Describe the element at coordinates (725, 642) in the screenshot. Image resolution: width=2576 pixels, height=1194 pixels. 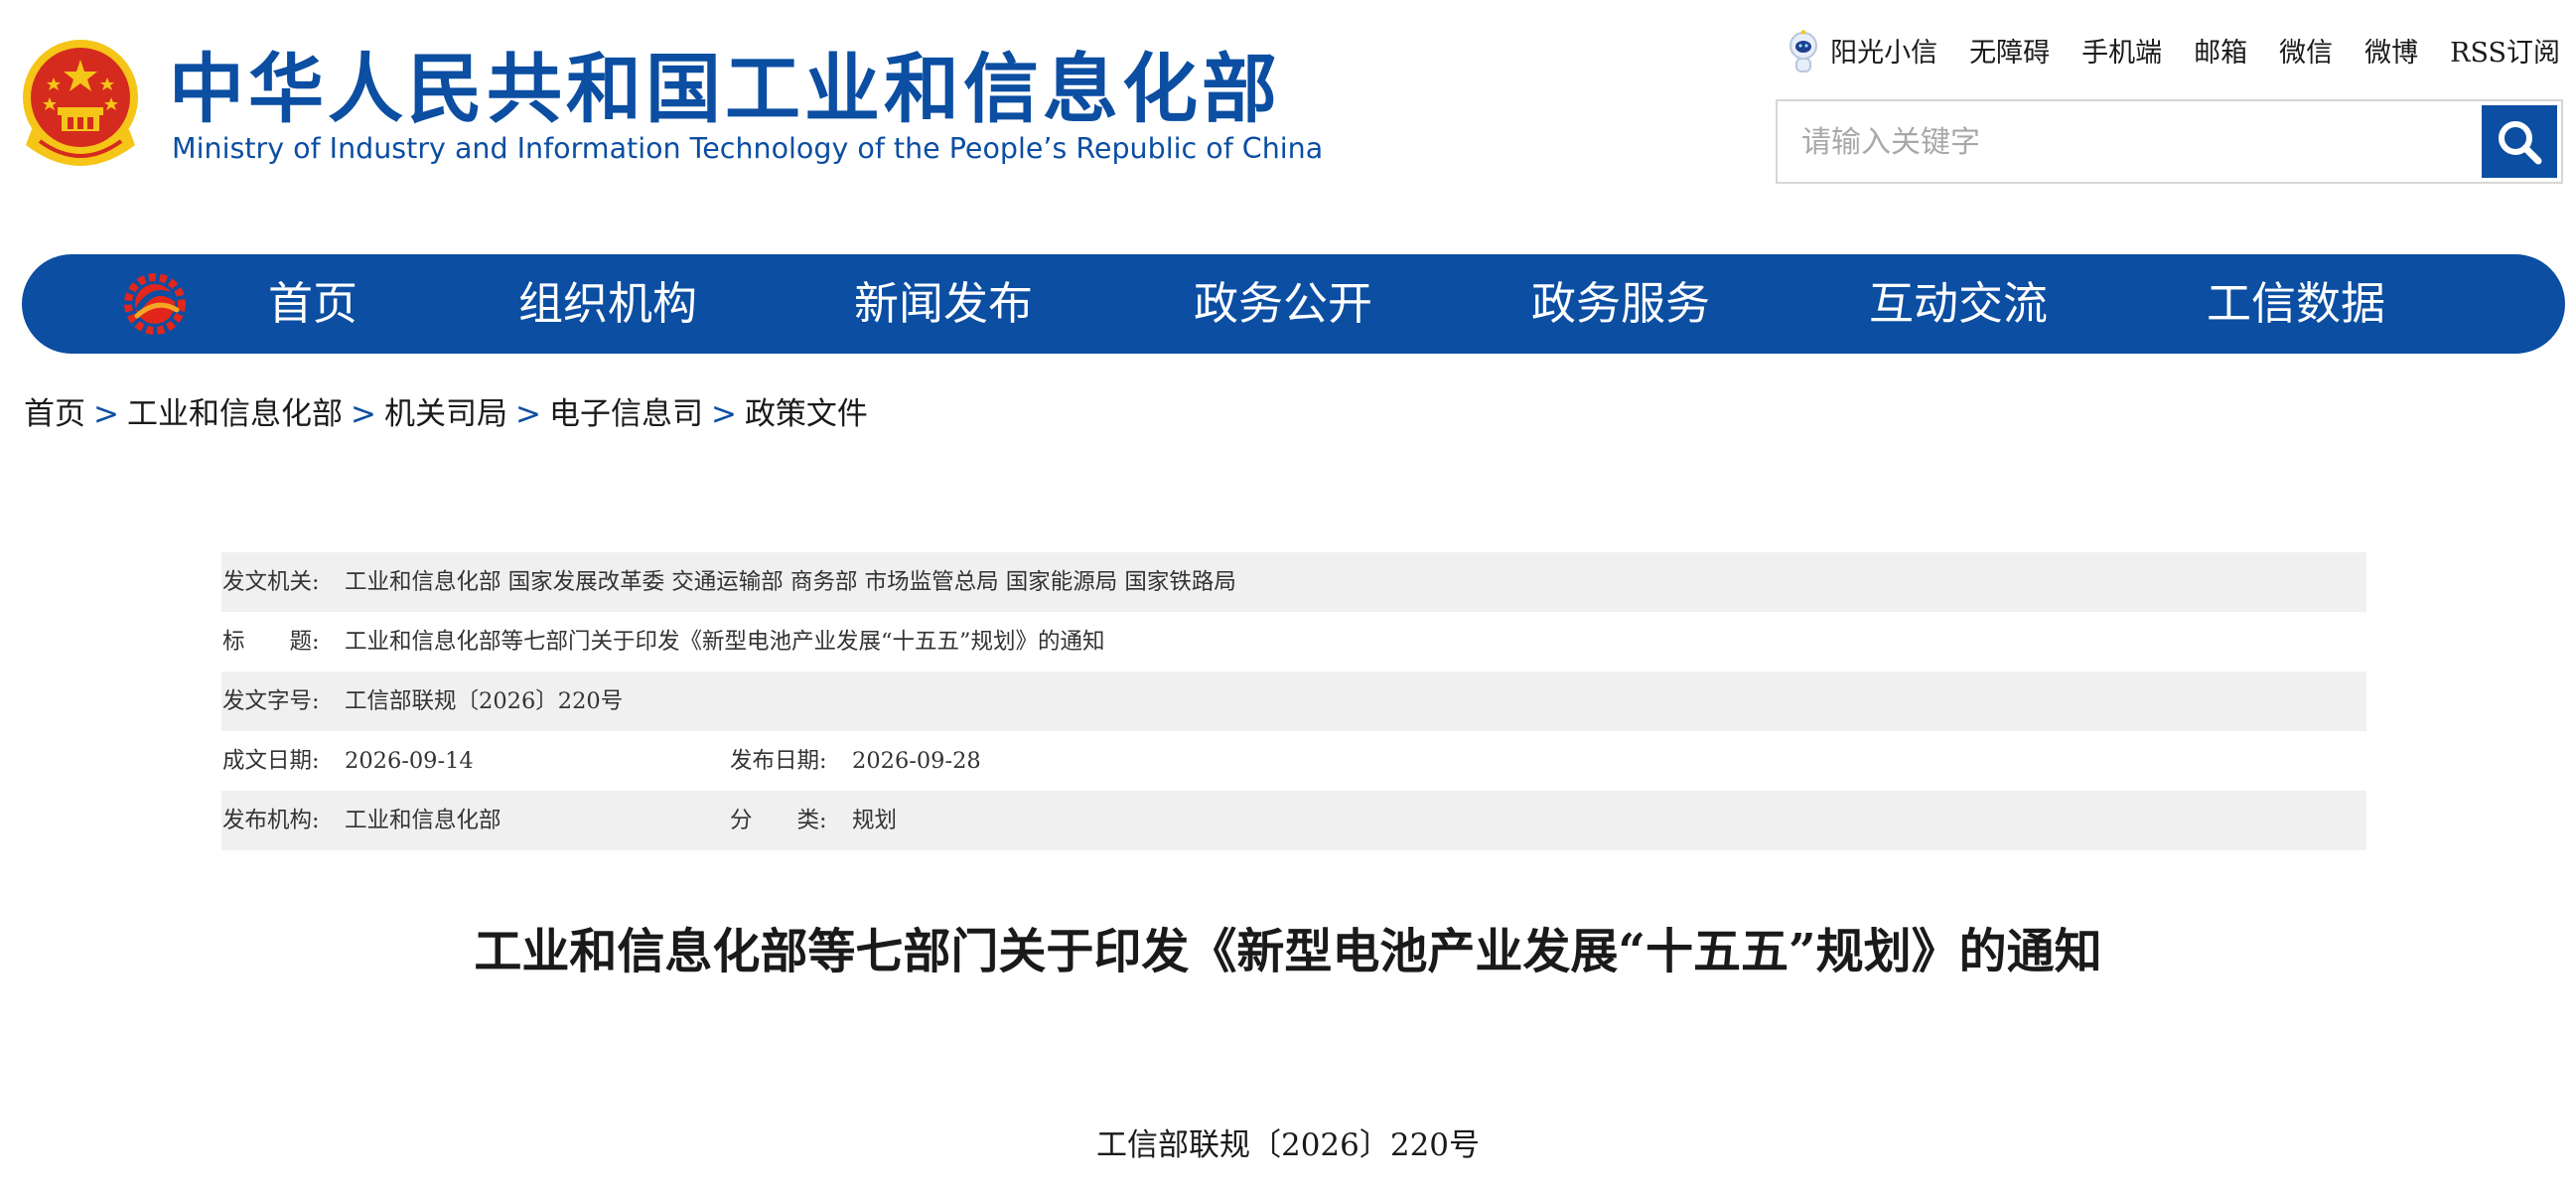
I see `title-value: 工业和信息化部等七部门关于印发《新型电池产业发展“十五五”规划》的通知` at that location.